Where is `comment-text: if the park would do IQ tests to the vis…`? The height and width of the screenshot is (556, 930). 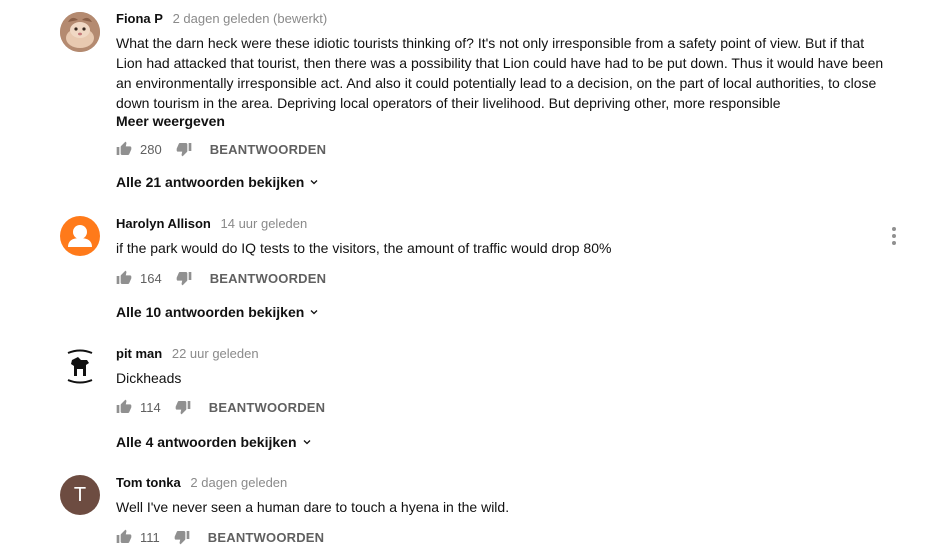
comment-text: if the park would do IQ tests to the vis… is located at coordinates (364, 248).